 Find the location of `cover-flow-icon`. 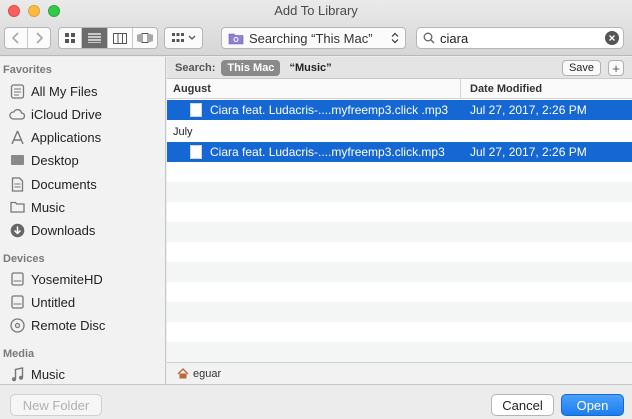

cover-flow-icon is located at coordinates (145, 38).